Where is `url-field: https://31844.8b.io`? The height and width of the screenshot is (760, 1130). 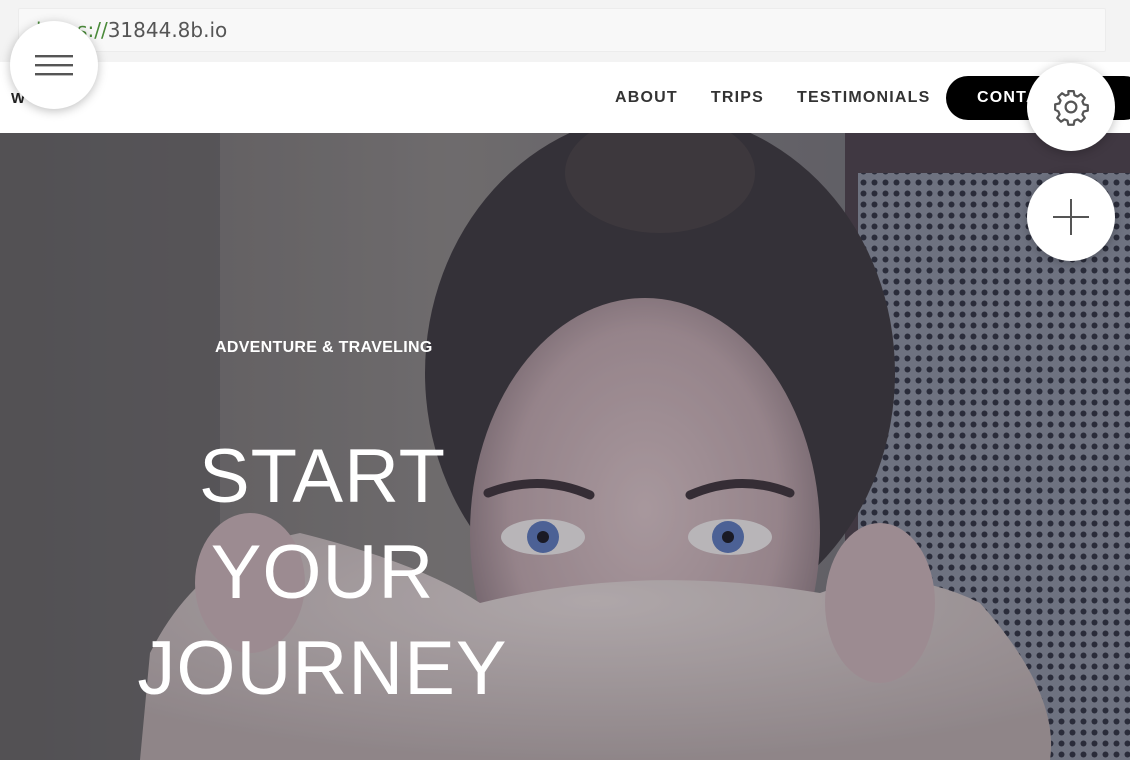
url-field: https://31844.8b.io is located at coordinates (562, 30).